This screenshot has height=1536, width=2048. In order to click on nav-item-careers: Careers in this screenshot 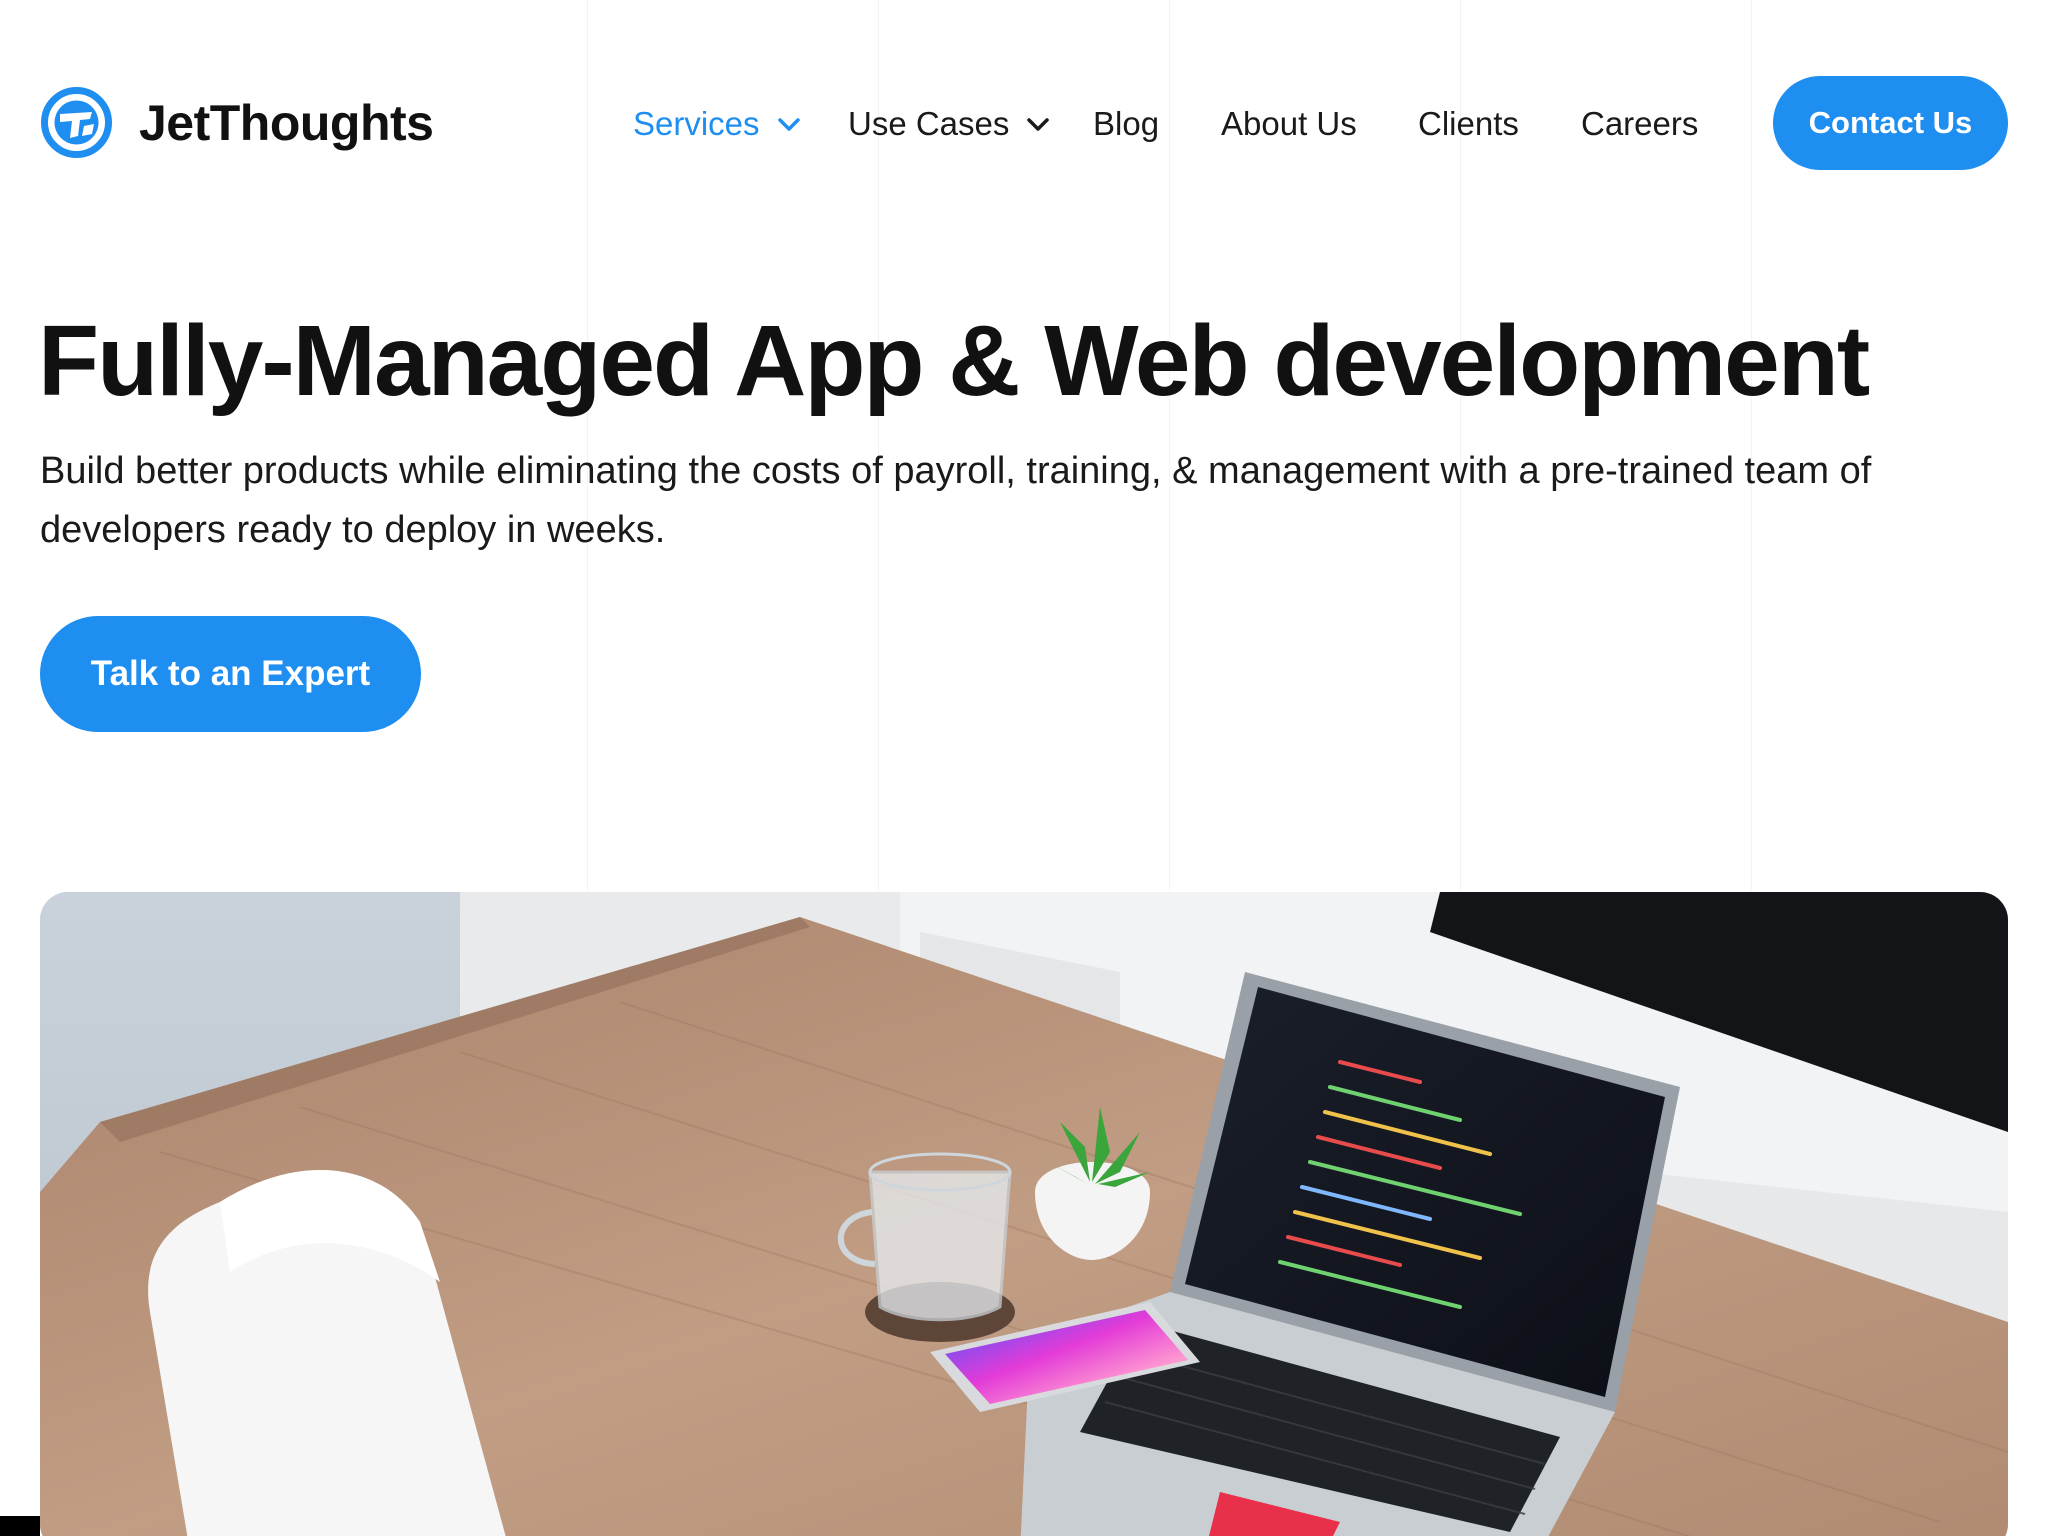, I will do `click(1639, 124)`.